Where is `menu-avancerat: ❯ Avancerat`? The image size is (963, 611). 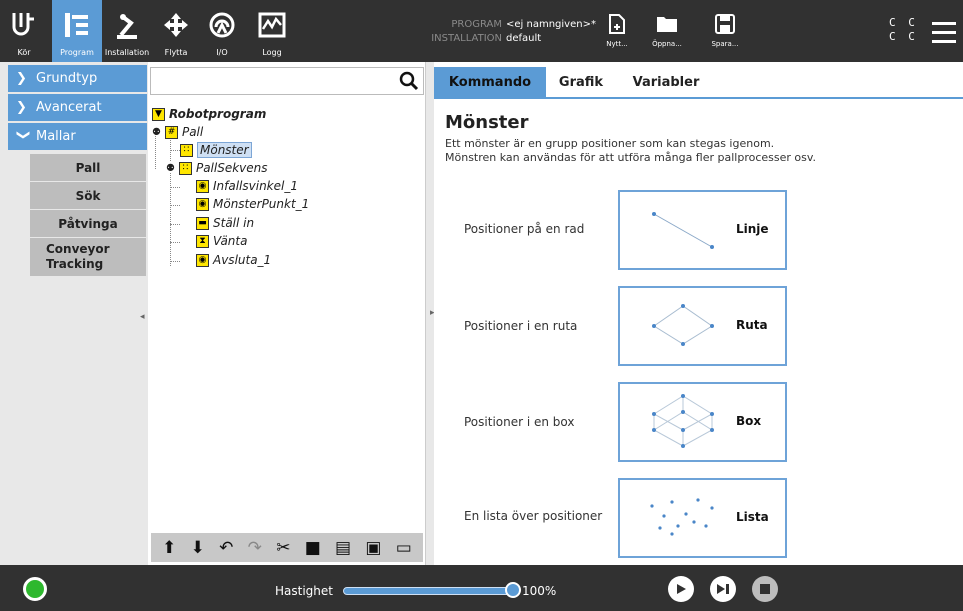 menu-avancerat: ❯ Avancerat is located at coordinates (77, 107).